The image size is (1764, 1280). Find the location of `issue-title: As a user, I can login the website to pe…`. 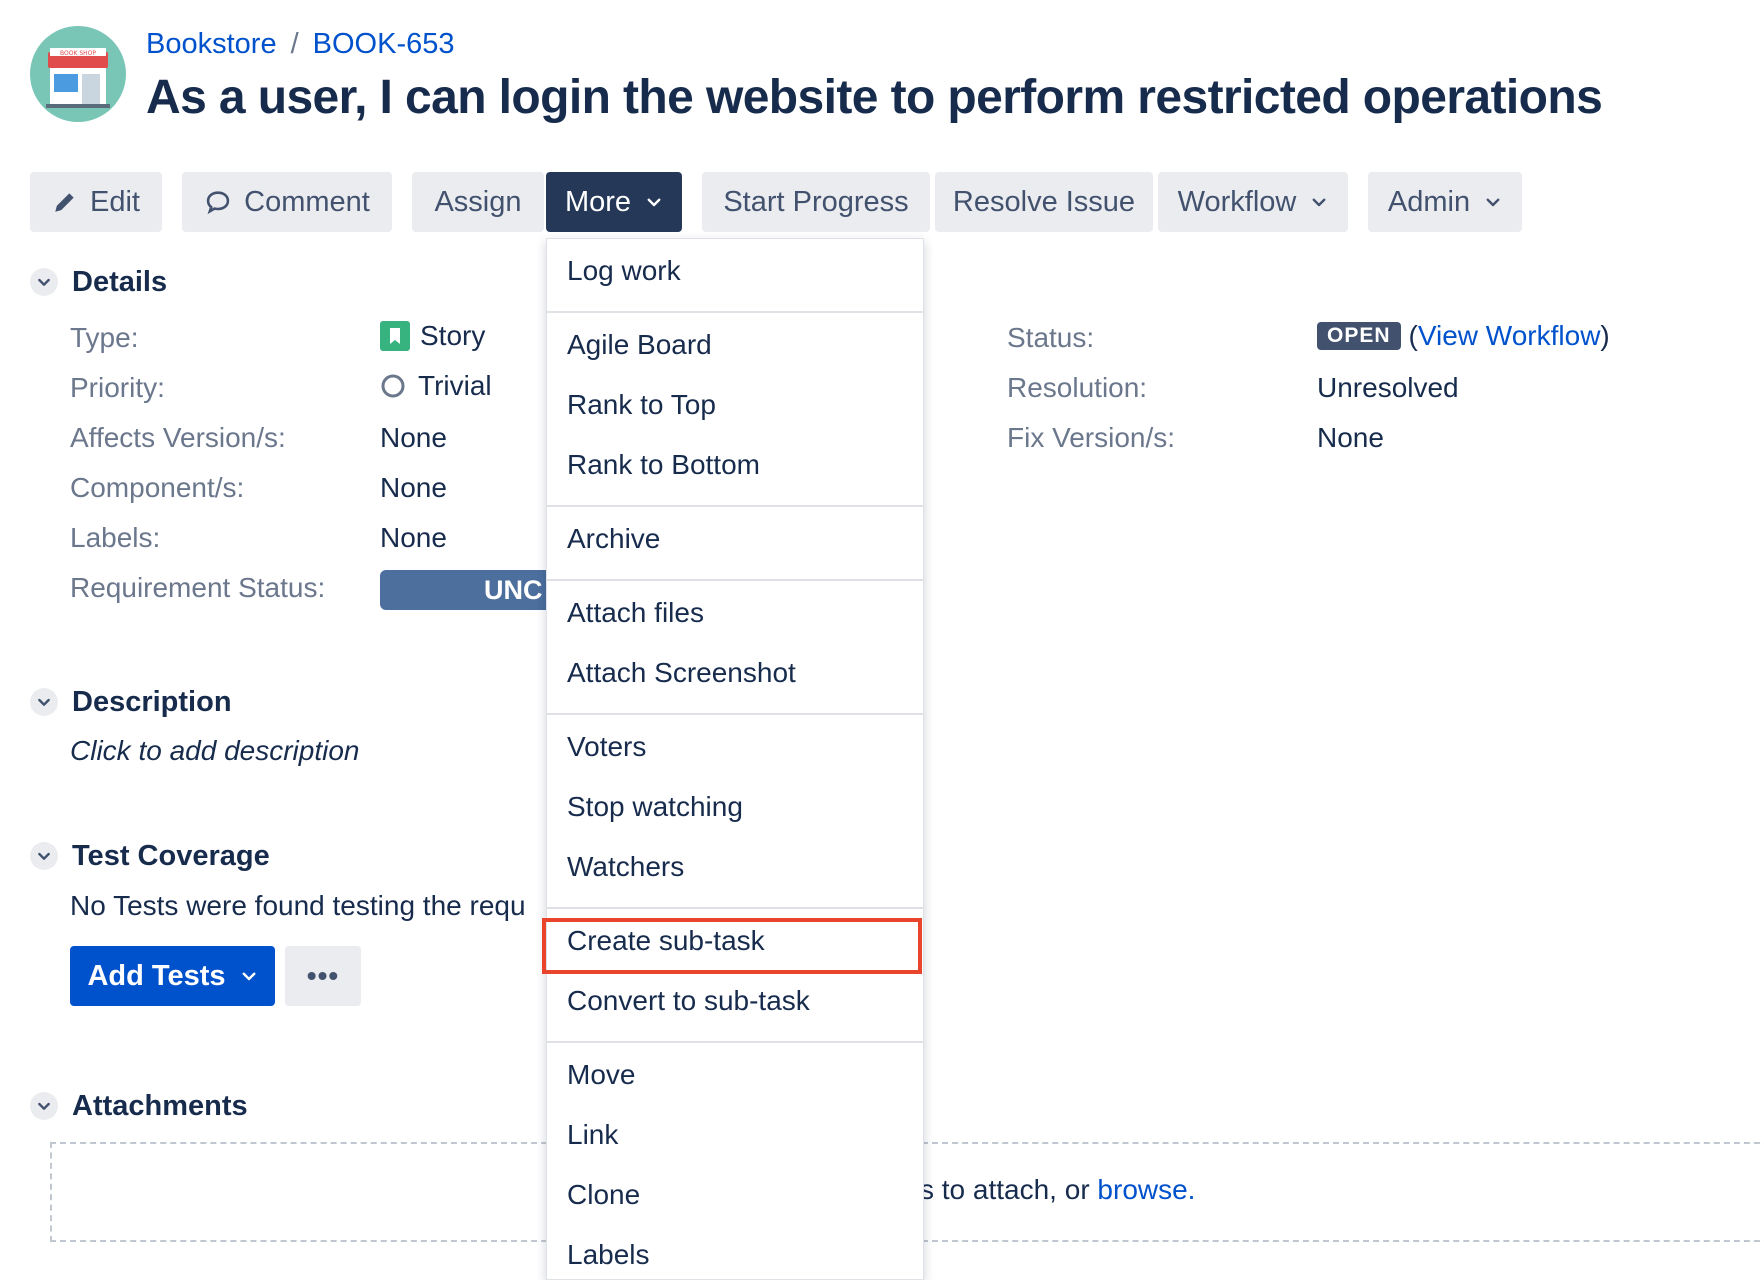

issue-title: As a user, I can login the website to pe… is located at coordinates (874, 97).